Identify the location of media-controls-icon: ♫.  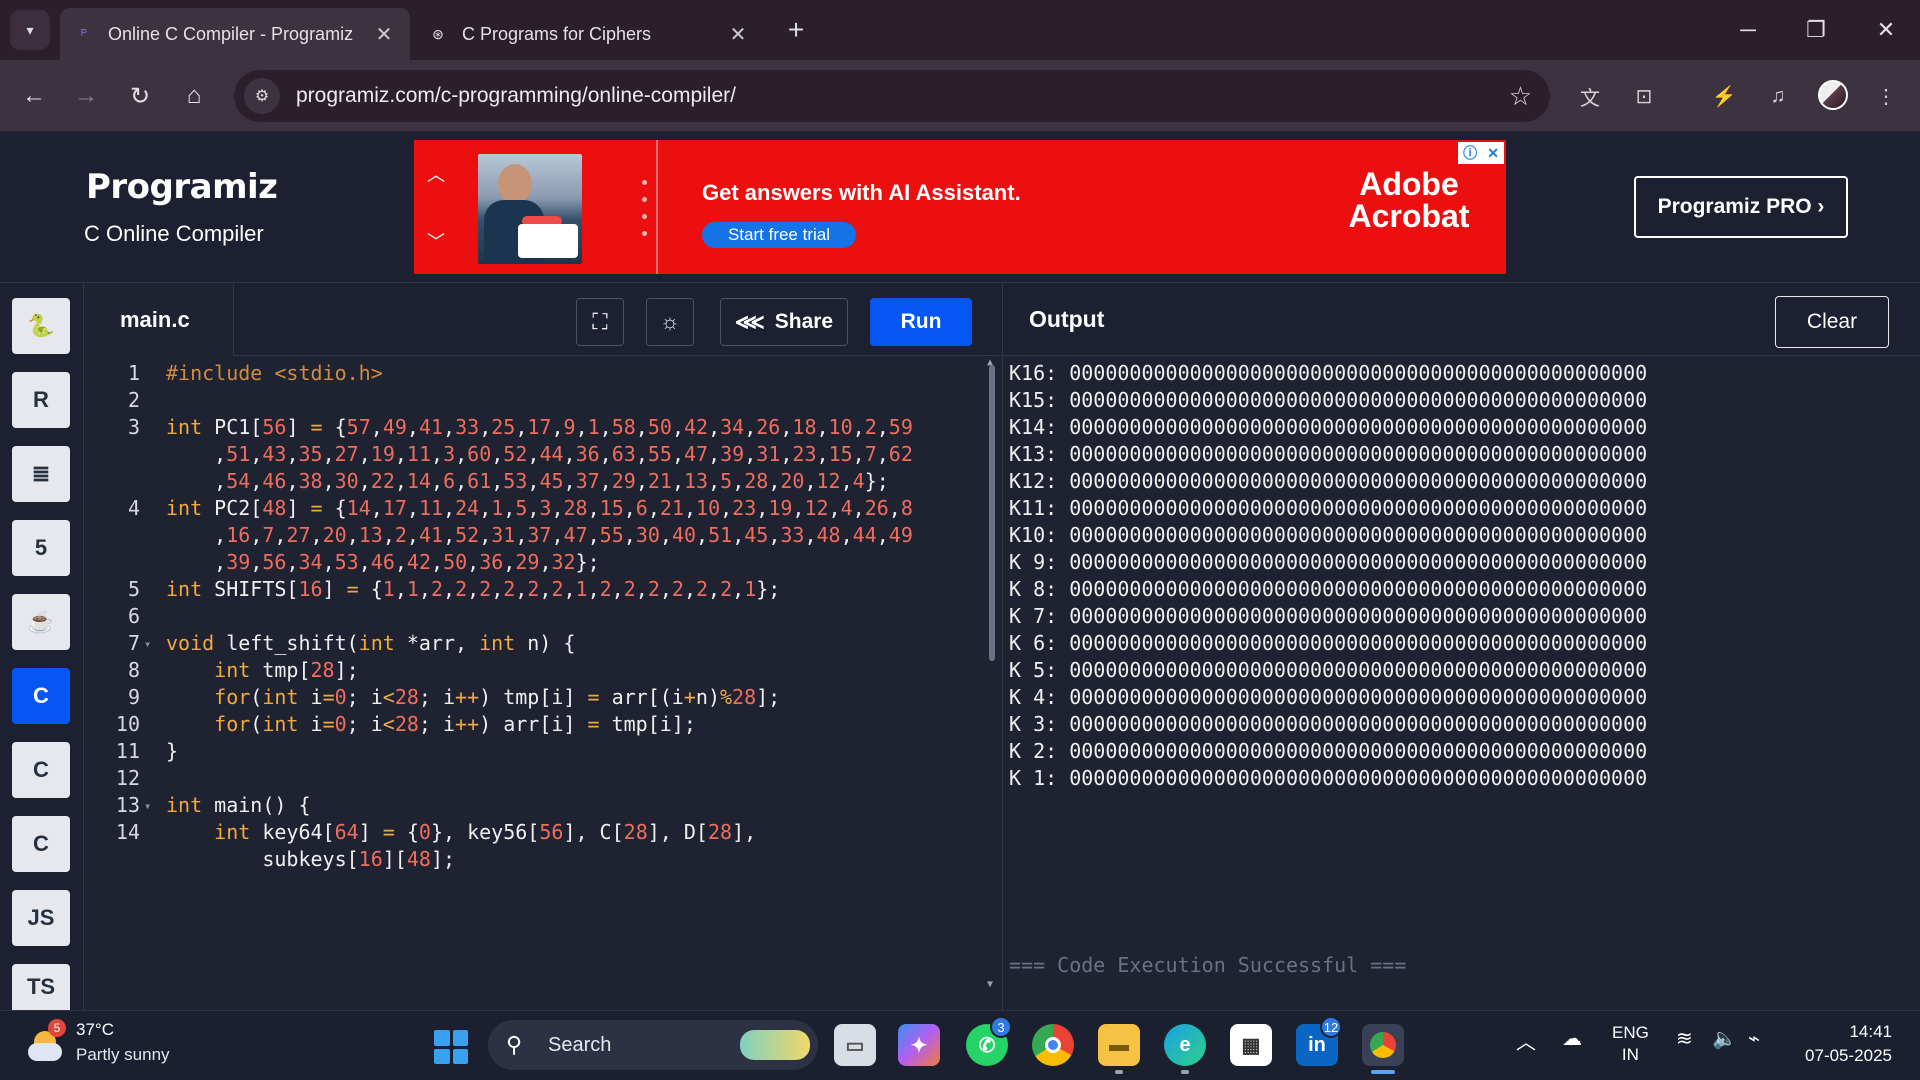
(1778, 96).